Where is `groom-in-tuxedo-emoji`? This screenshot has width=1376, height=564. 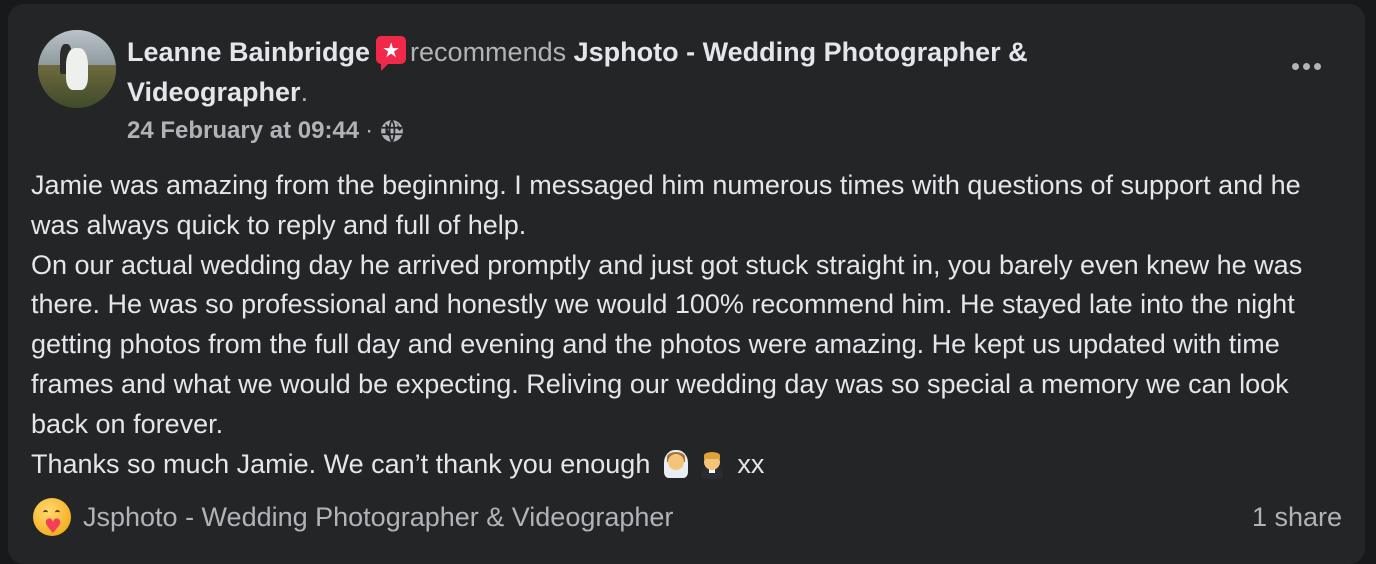
groom-in-tuxedo-emoji is located at coordinates (712, 464).